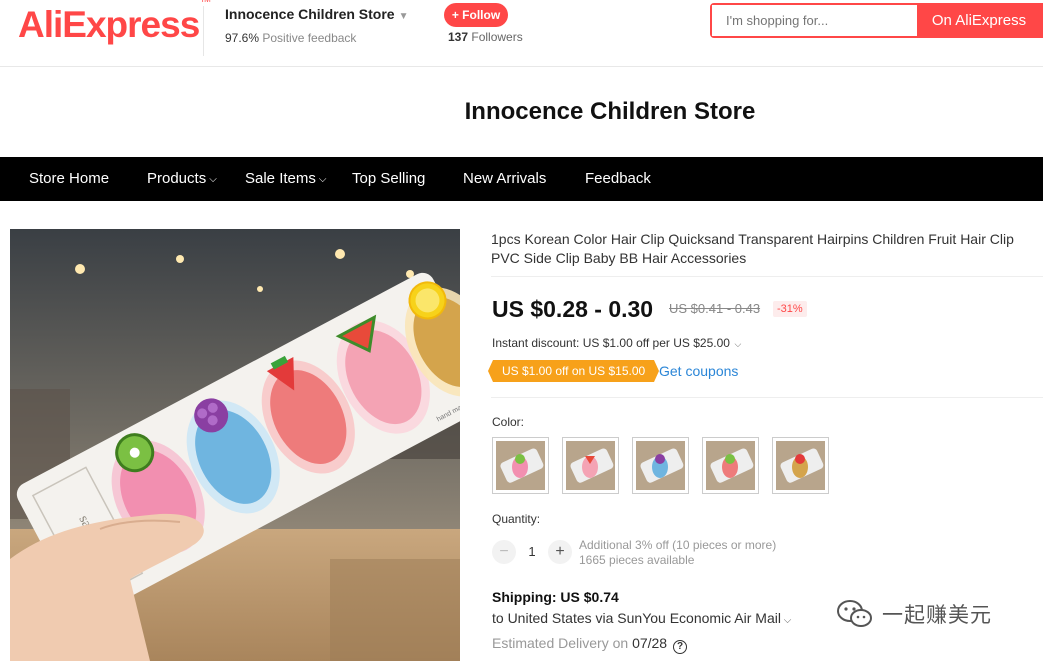  I want to click on header-divider, so click(203, 31).